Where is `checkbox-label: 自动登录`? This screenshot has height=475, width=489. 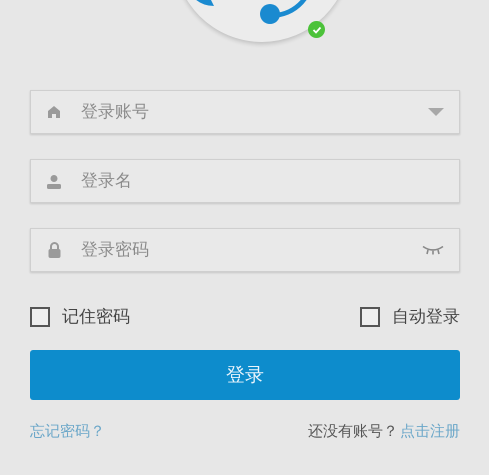 checkbox-label: 自动登录 is located at coordinates (426, 316).